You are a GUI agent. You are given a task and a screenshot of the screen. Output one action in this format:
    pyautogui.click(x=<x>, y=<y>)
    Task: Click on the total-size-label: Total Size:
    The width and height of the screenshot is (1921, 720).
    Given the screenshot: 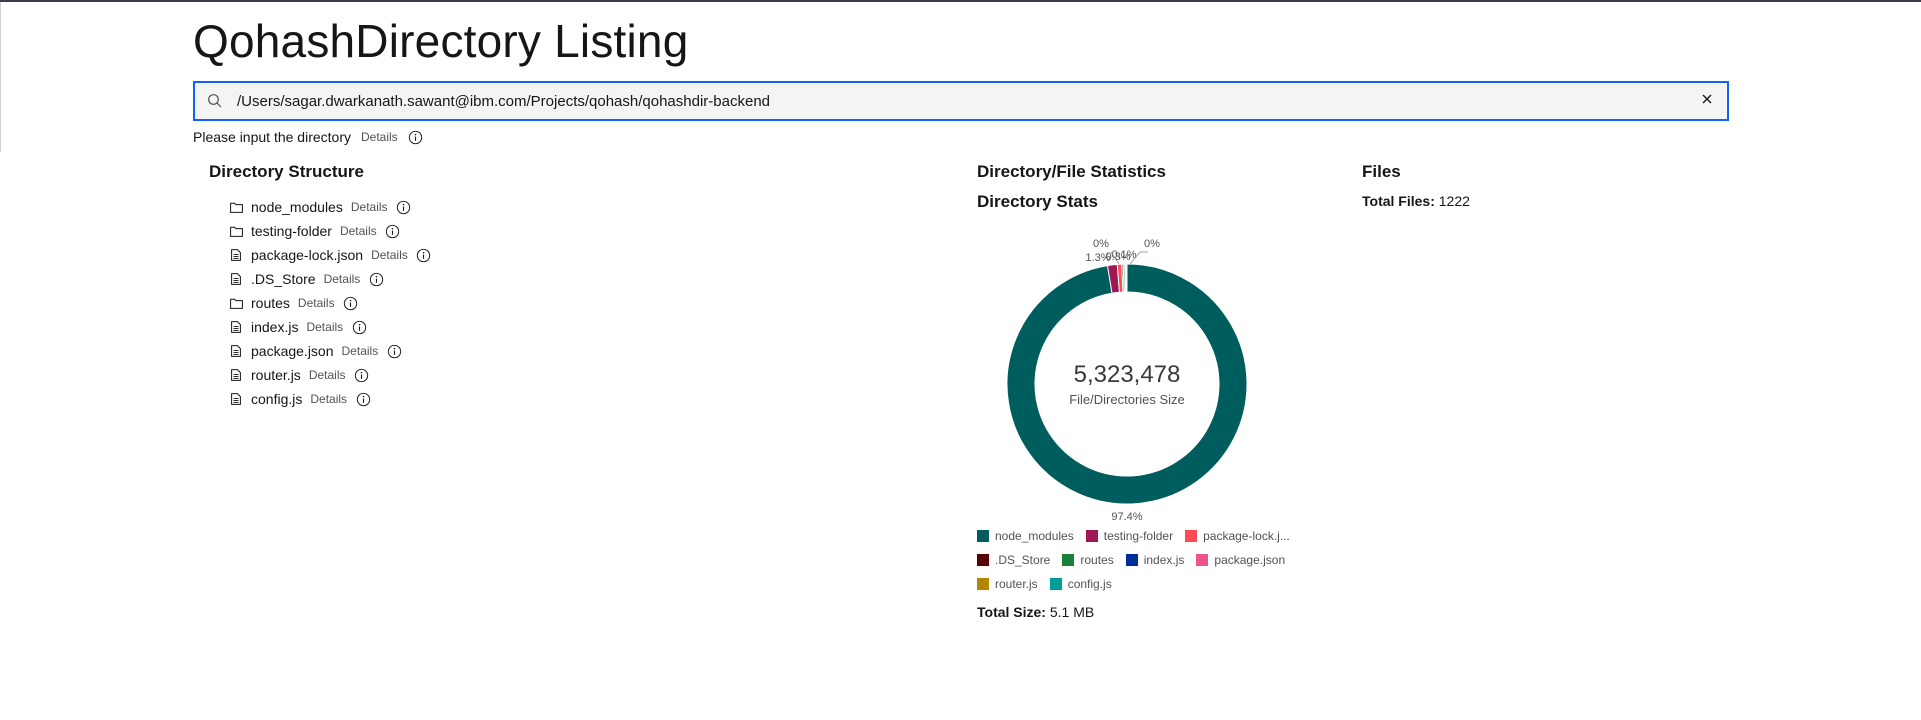 What is the action you would take?
    pyautogui.click(x=1011, y=612)
    